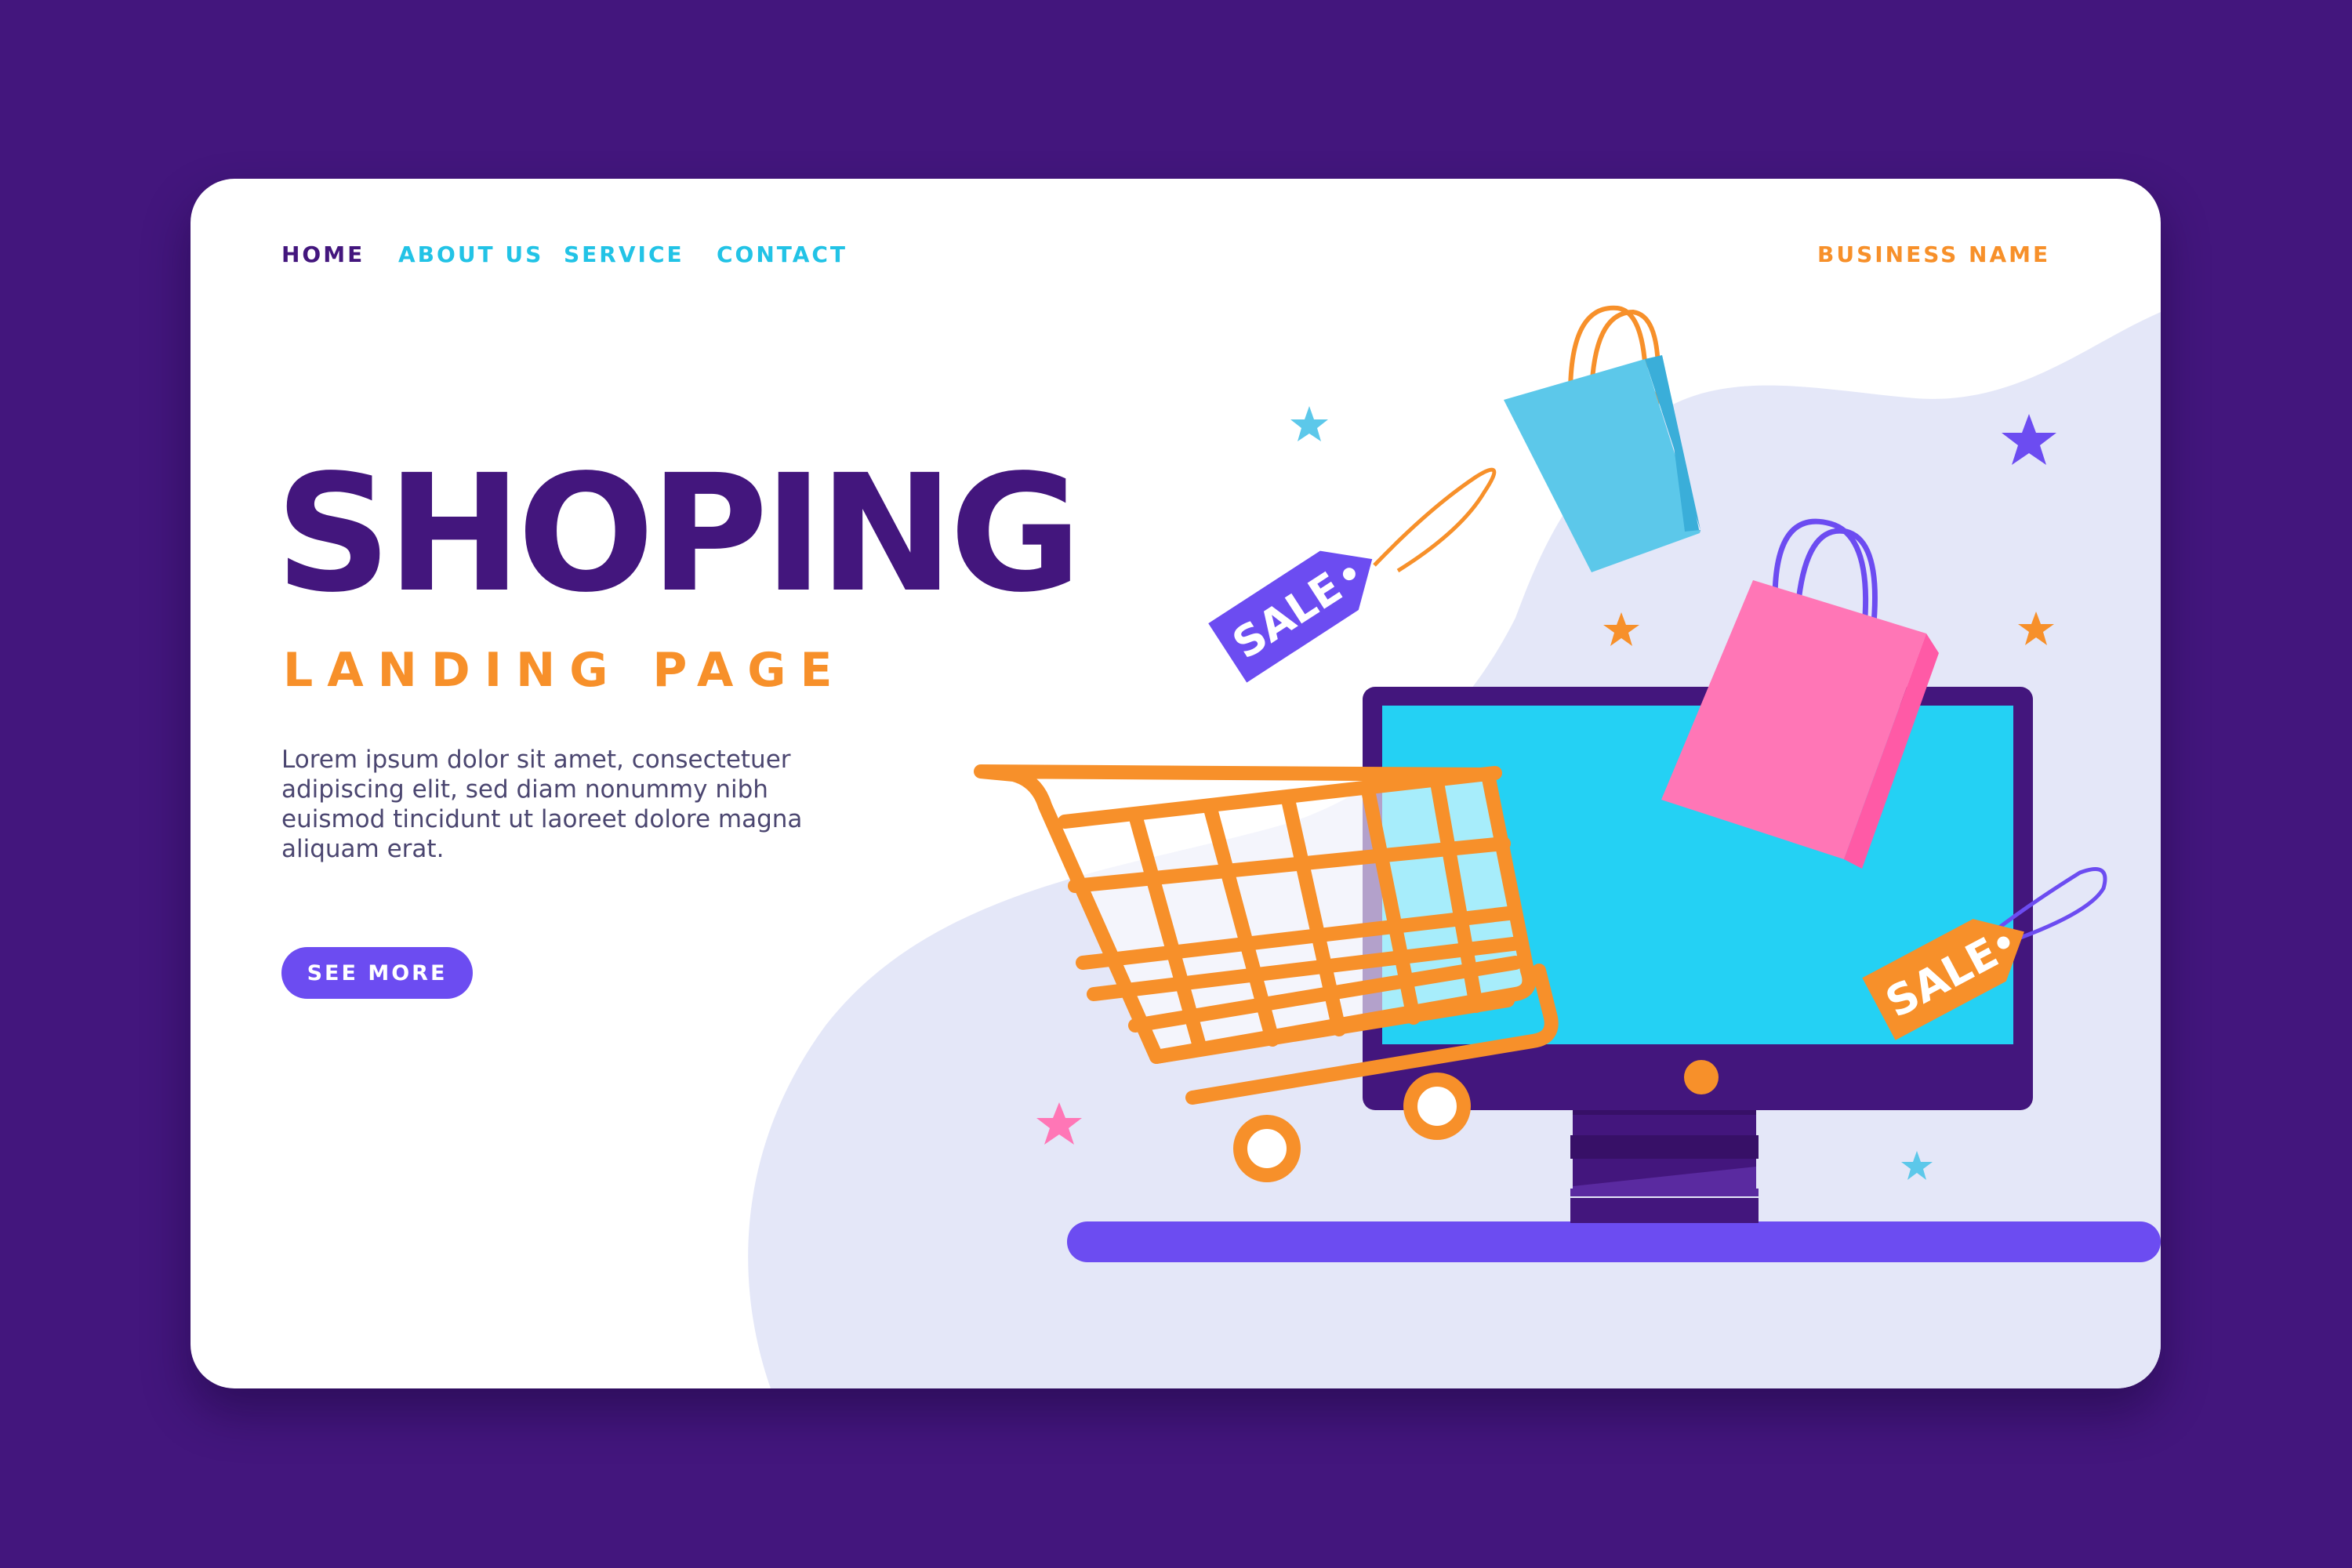  Describe the element at coordinates (1614, 1241) in the screenshot. I see `floor-bar` at that location.